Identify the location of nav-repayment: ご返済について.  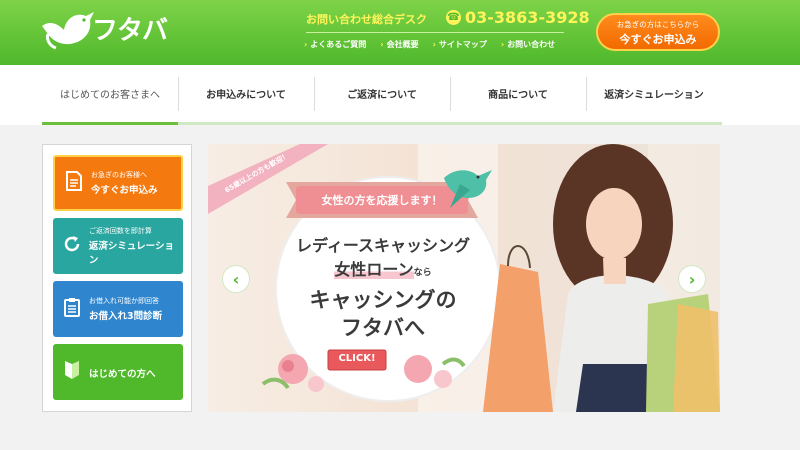
(382, 93).